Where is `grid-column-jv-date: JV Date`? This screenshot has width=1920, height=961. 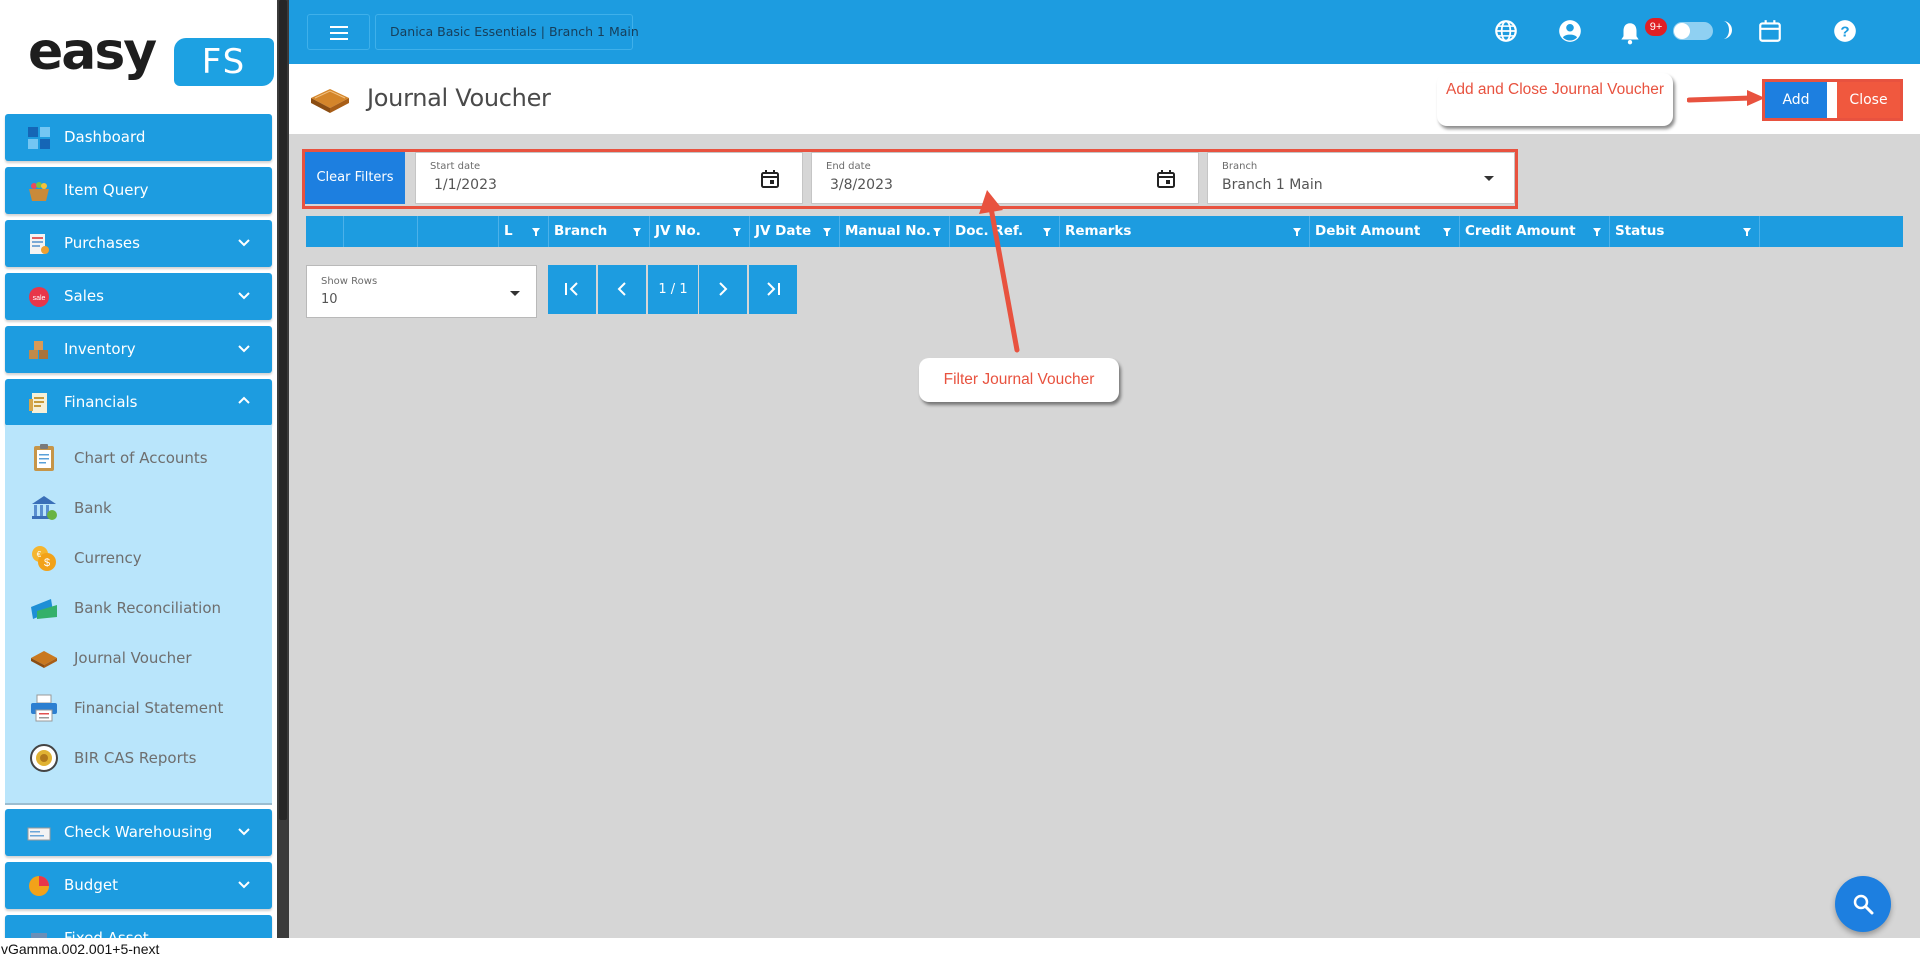 grid-column-jv-date: JV Date is located at coordinates (795, 231).